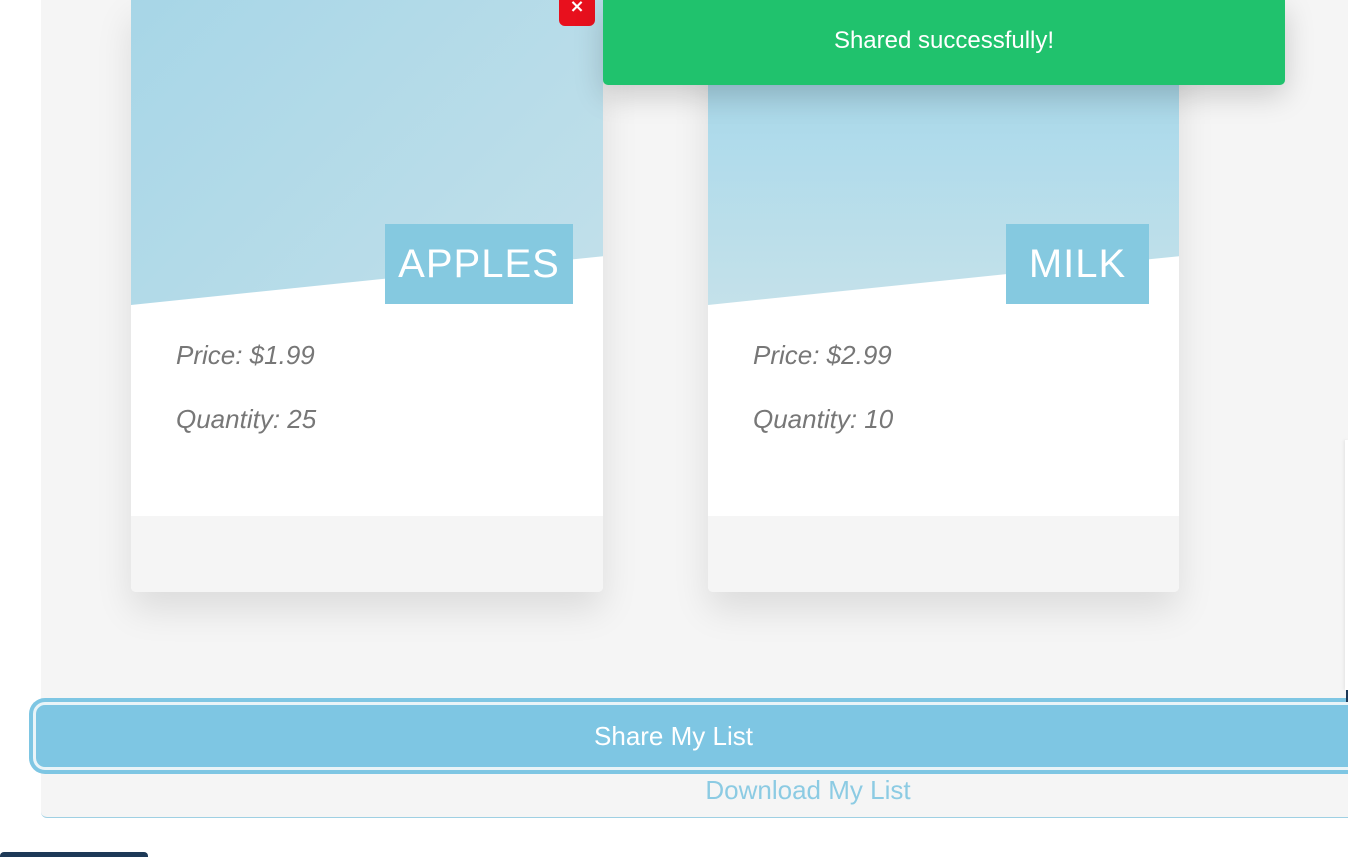  I want to click on download-list-label: Download My List, so click(808, 790).